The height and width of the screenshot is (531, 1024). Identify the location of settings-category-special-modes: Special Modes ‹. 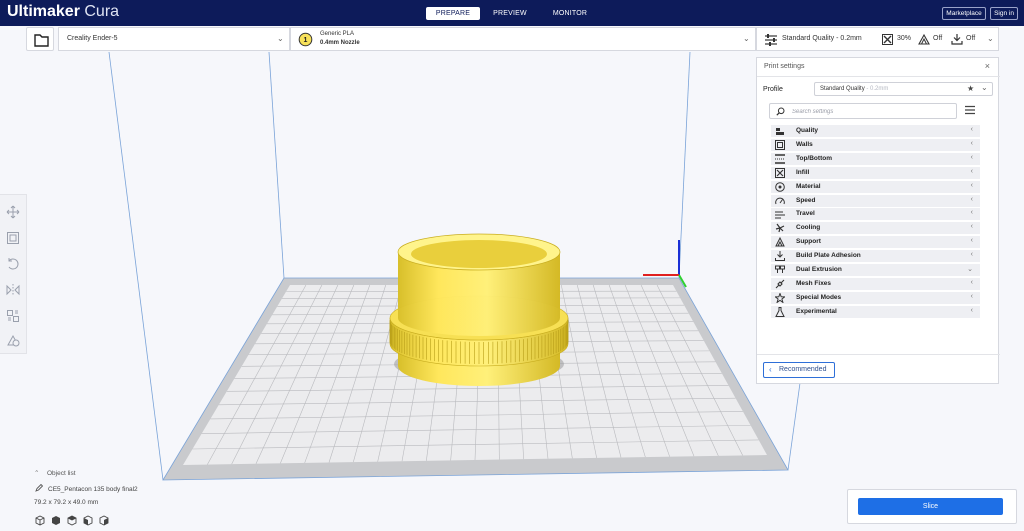
(875, 297).